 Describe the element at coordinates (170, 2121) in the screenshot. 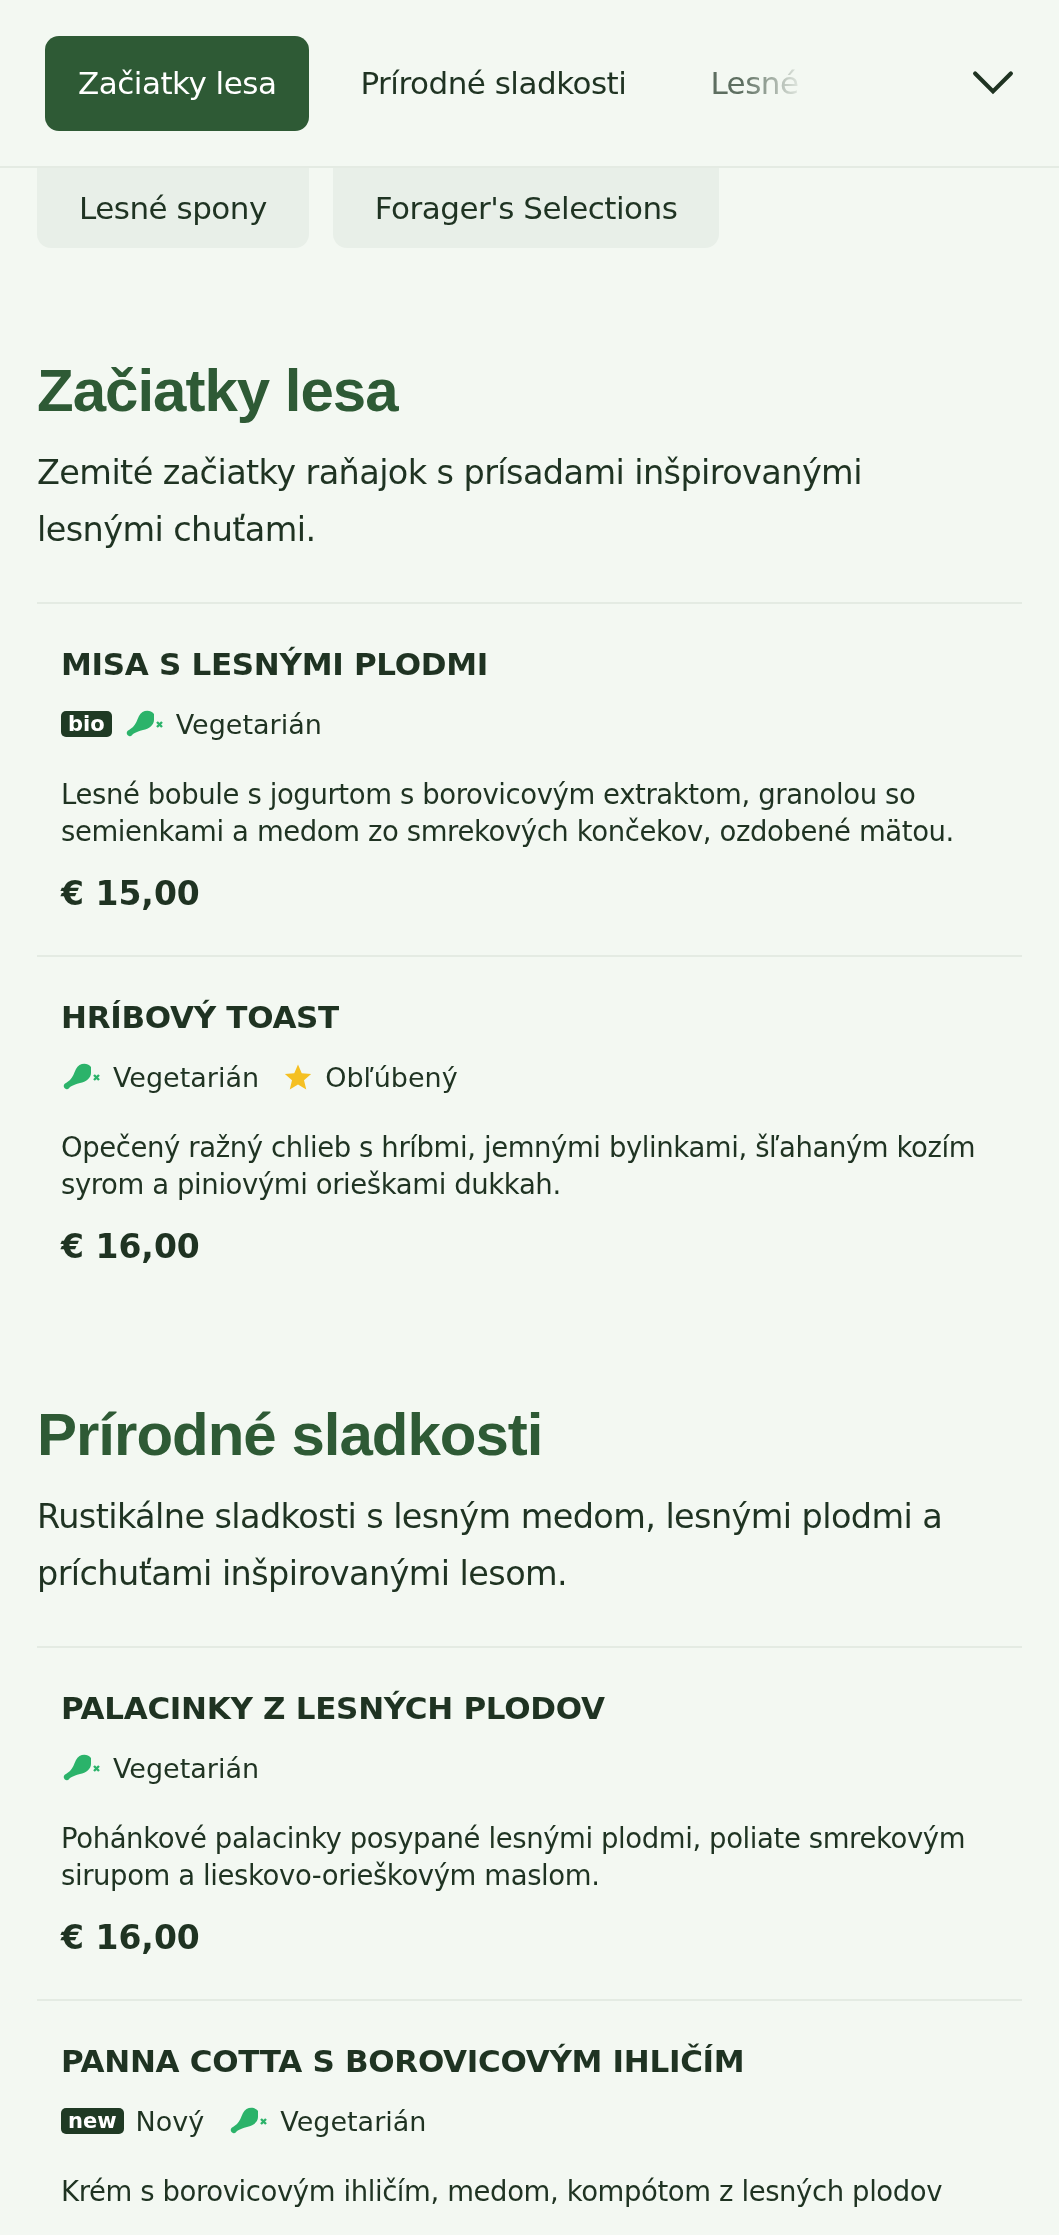

I see `tag-label: Nový` at that location.